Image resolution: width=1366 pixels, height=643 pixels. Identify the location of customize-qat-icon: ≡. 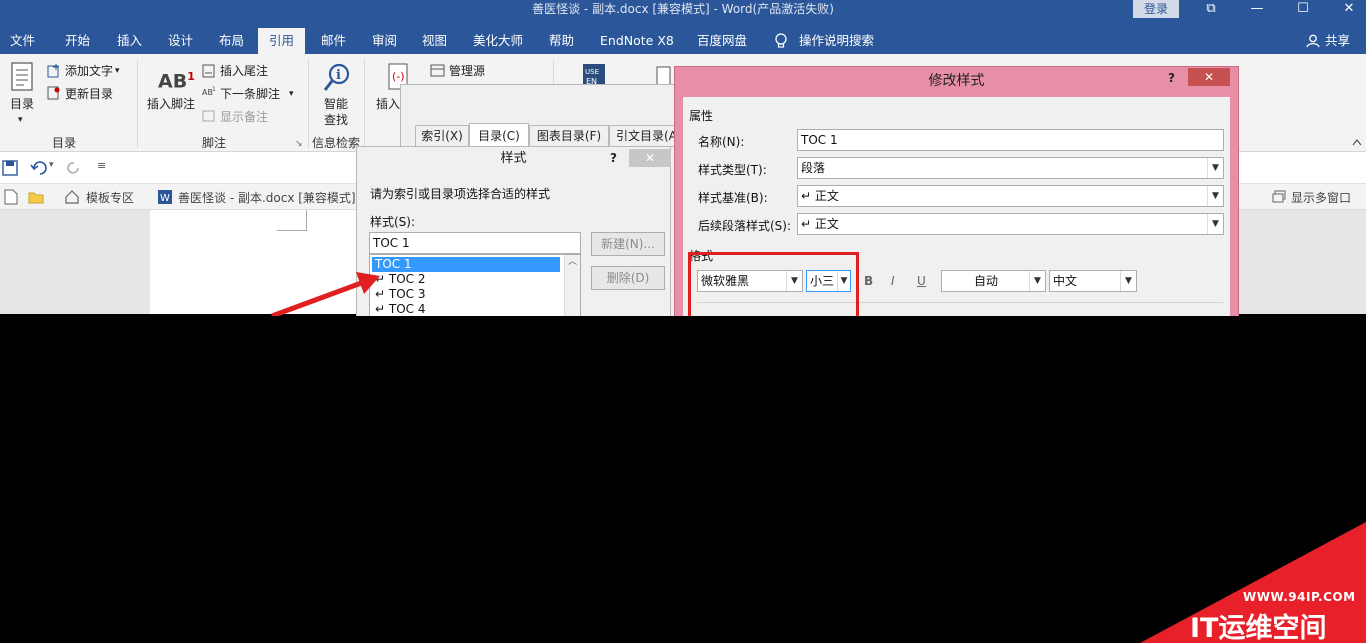
(101, 165).